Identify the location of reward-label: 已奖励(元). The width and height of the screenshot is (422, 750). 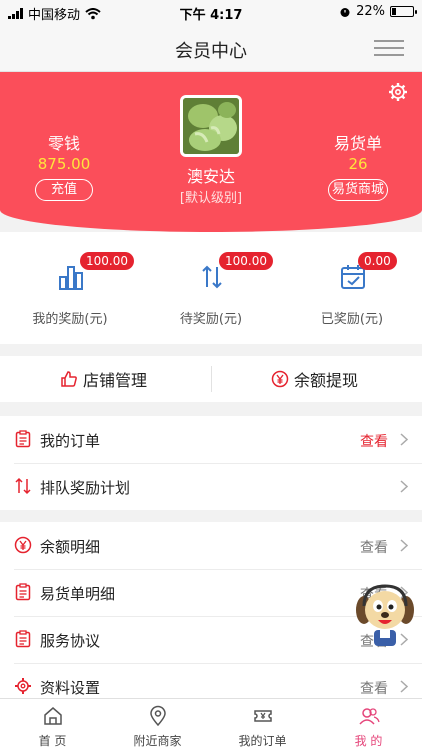
(352, 319).